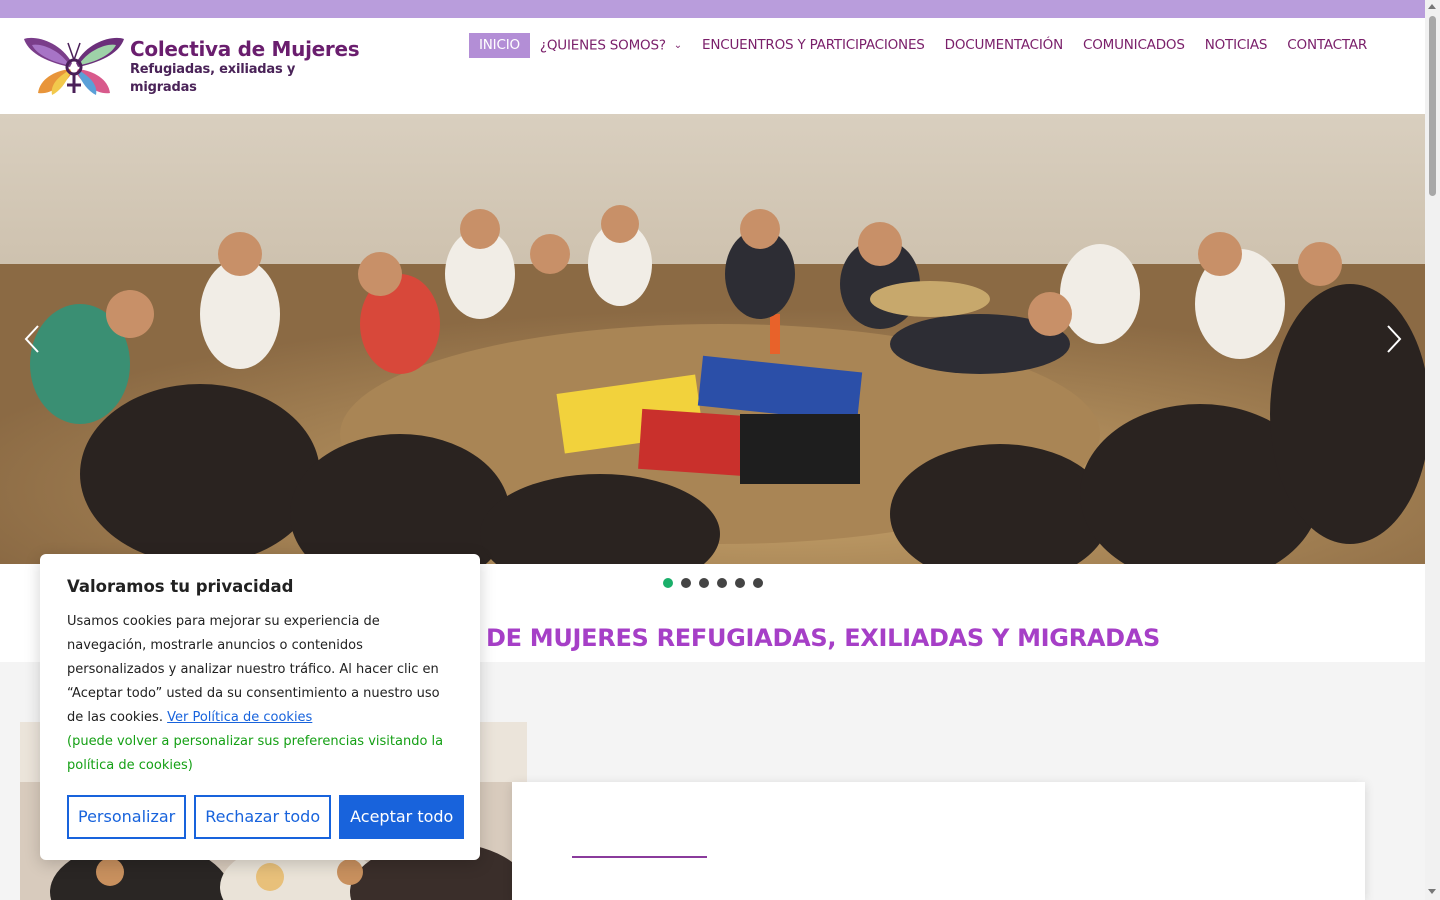 The height and width of the screenshot is (900, 1440). I want to click on nav-item-quienes-somos: ¿QUIENES SOMOS? ⌄, so click(611, 45).